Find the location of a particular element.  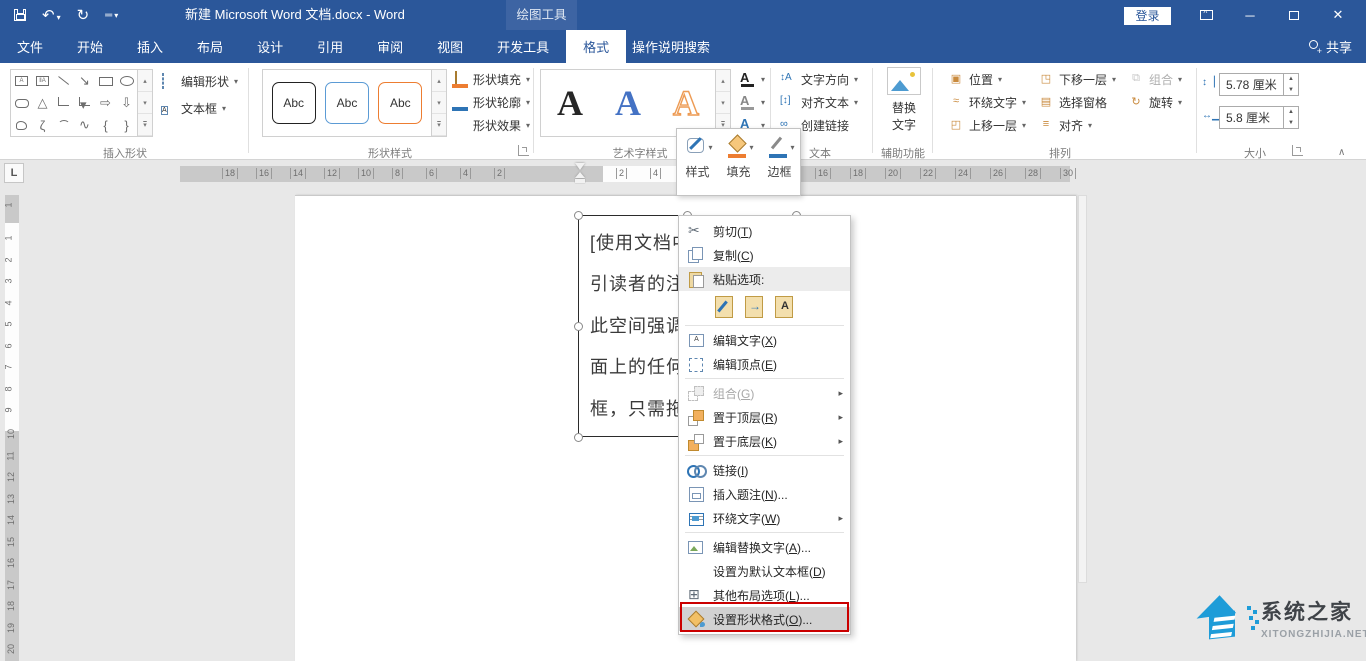

arrow-right-shape-icon: ⇨ is located at coordinates (105, 103).